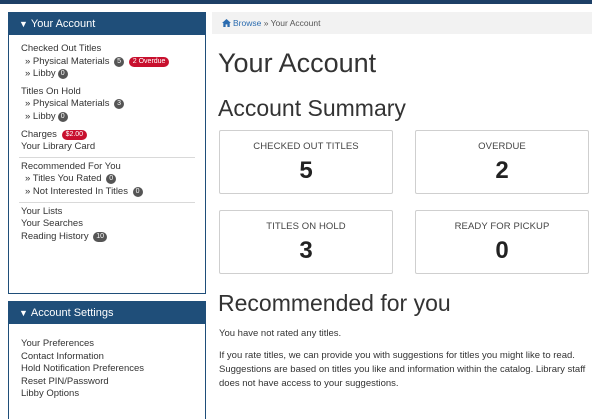 The height and width of the screenshot is (419, 592). Describe the element at coordinates (113, 49) in the screenshot. I see `checked-out-titles-link: Checked Out Titles` at that location.